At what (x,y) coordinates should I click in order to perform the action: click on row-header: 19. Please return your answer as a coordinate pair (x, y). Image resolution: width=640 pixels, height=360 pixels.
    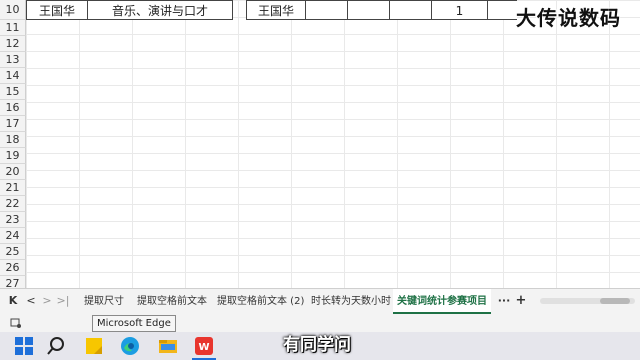
    Looking at the image, I should click on (13, 156).